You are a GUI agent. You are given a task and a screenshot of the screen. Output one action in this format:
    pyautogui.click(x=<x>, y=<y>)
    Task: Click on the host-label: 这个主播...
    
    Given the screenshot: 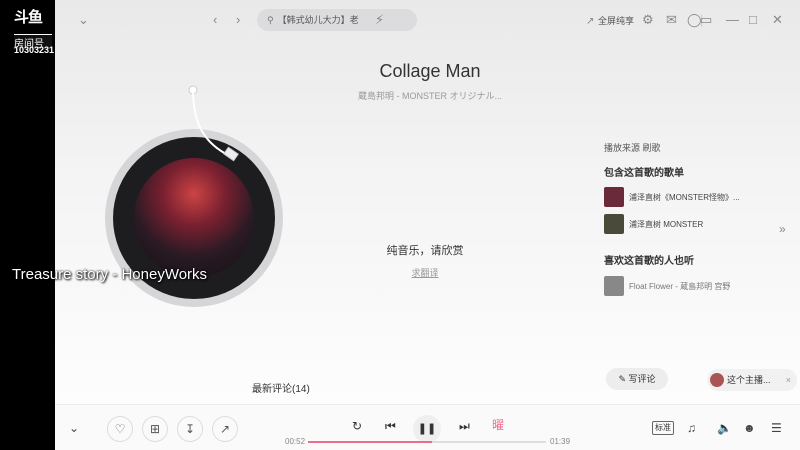 What is the action you would take?
    pyautogui.click(x=749, y=380)
    